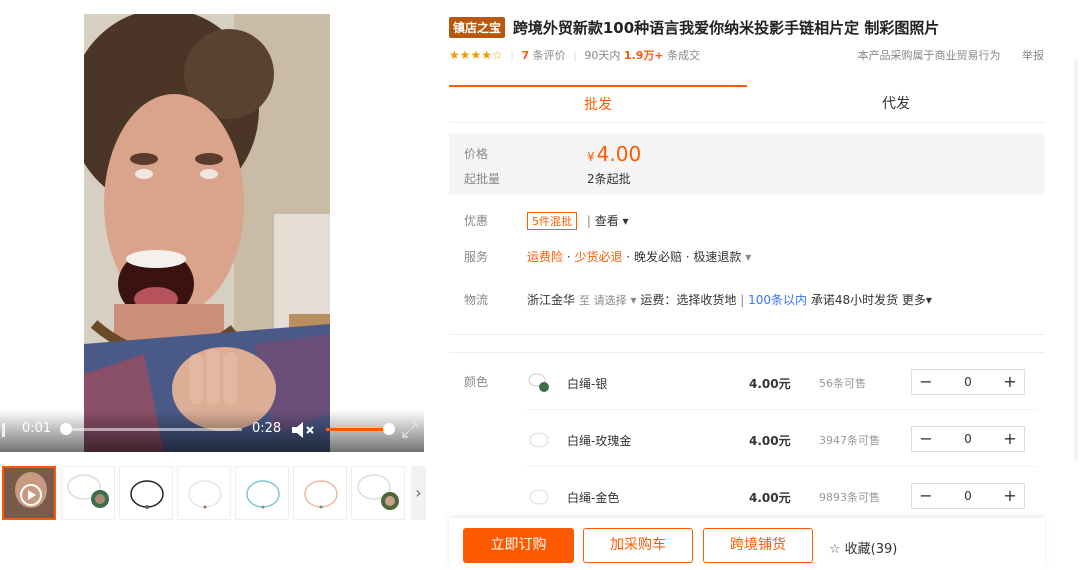  Describe the element at coordinates (153, 429) in the screenshot. I see `progress-track` at that location.